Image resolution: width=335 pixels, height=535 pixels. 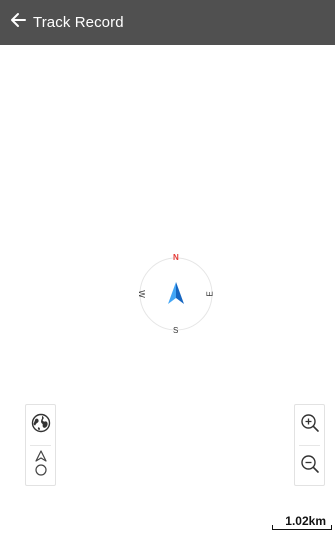 I want to click on map-layer-controls, so click(x=40, y=445).